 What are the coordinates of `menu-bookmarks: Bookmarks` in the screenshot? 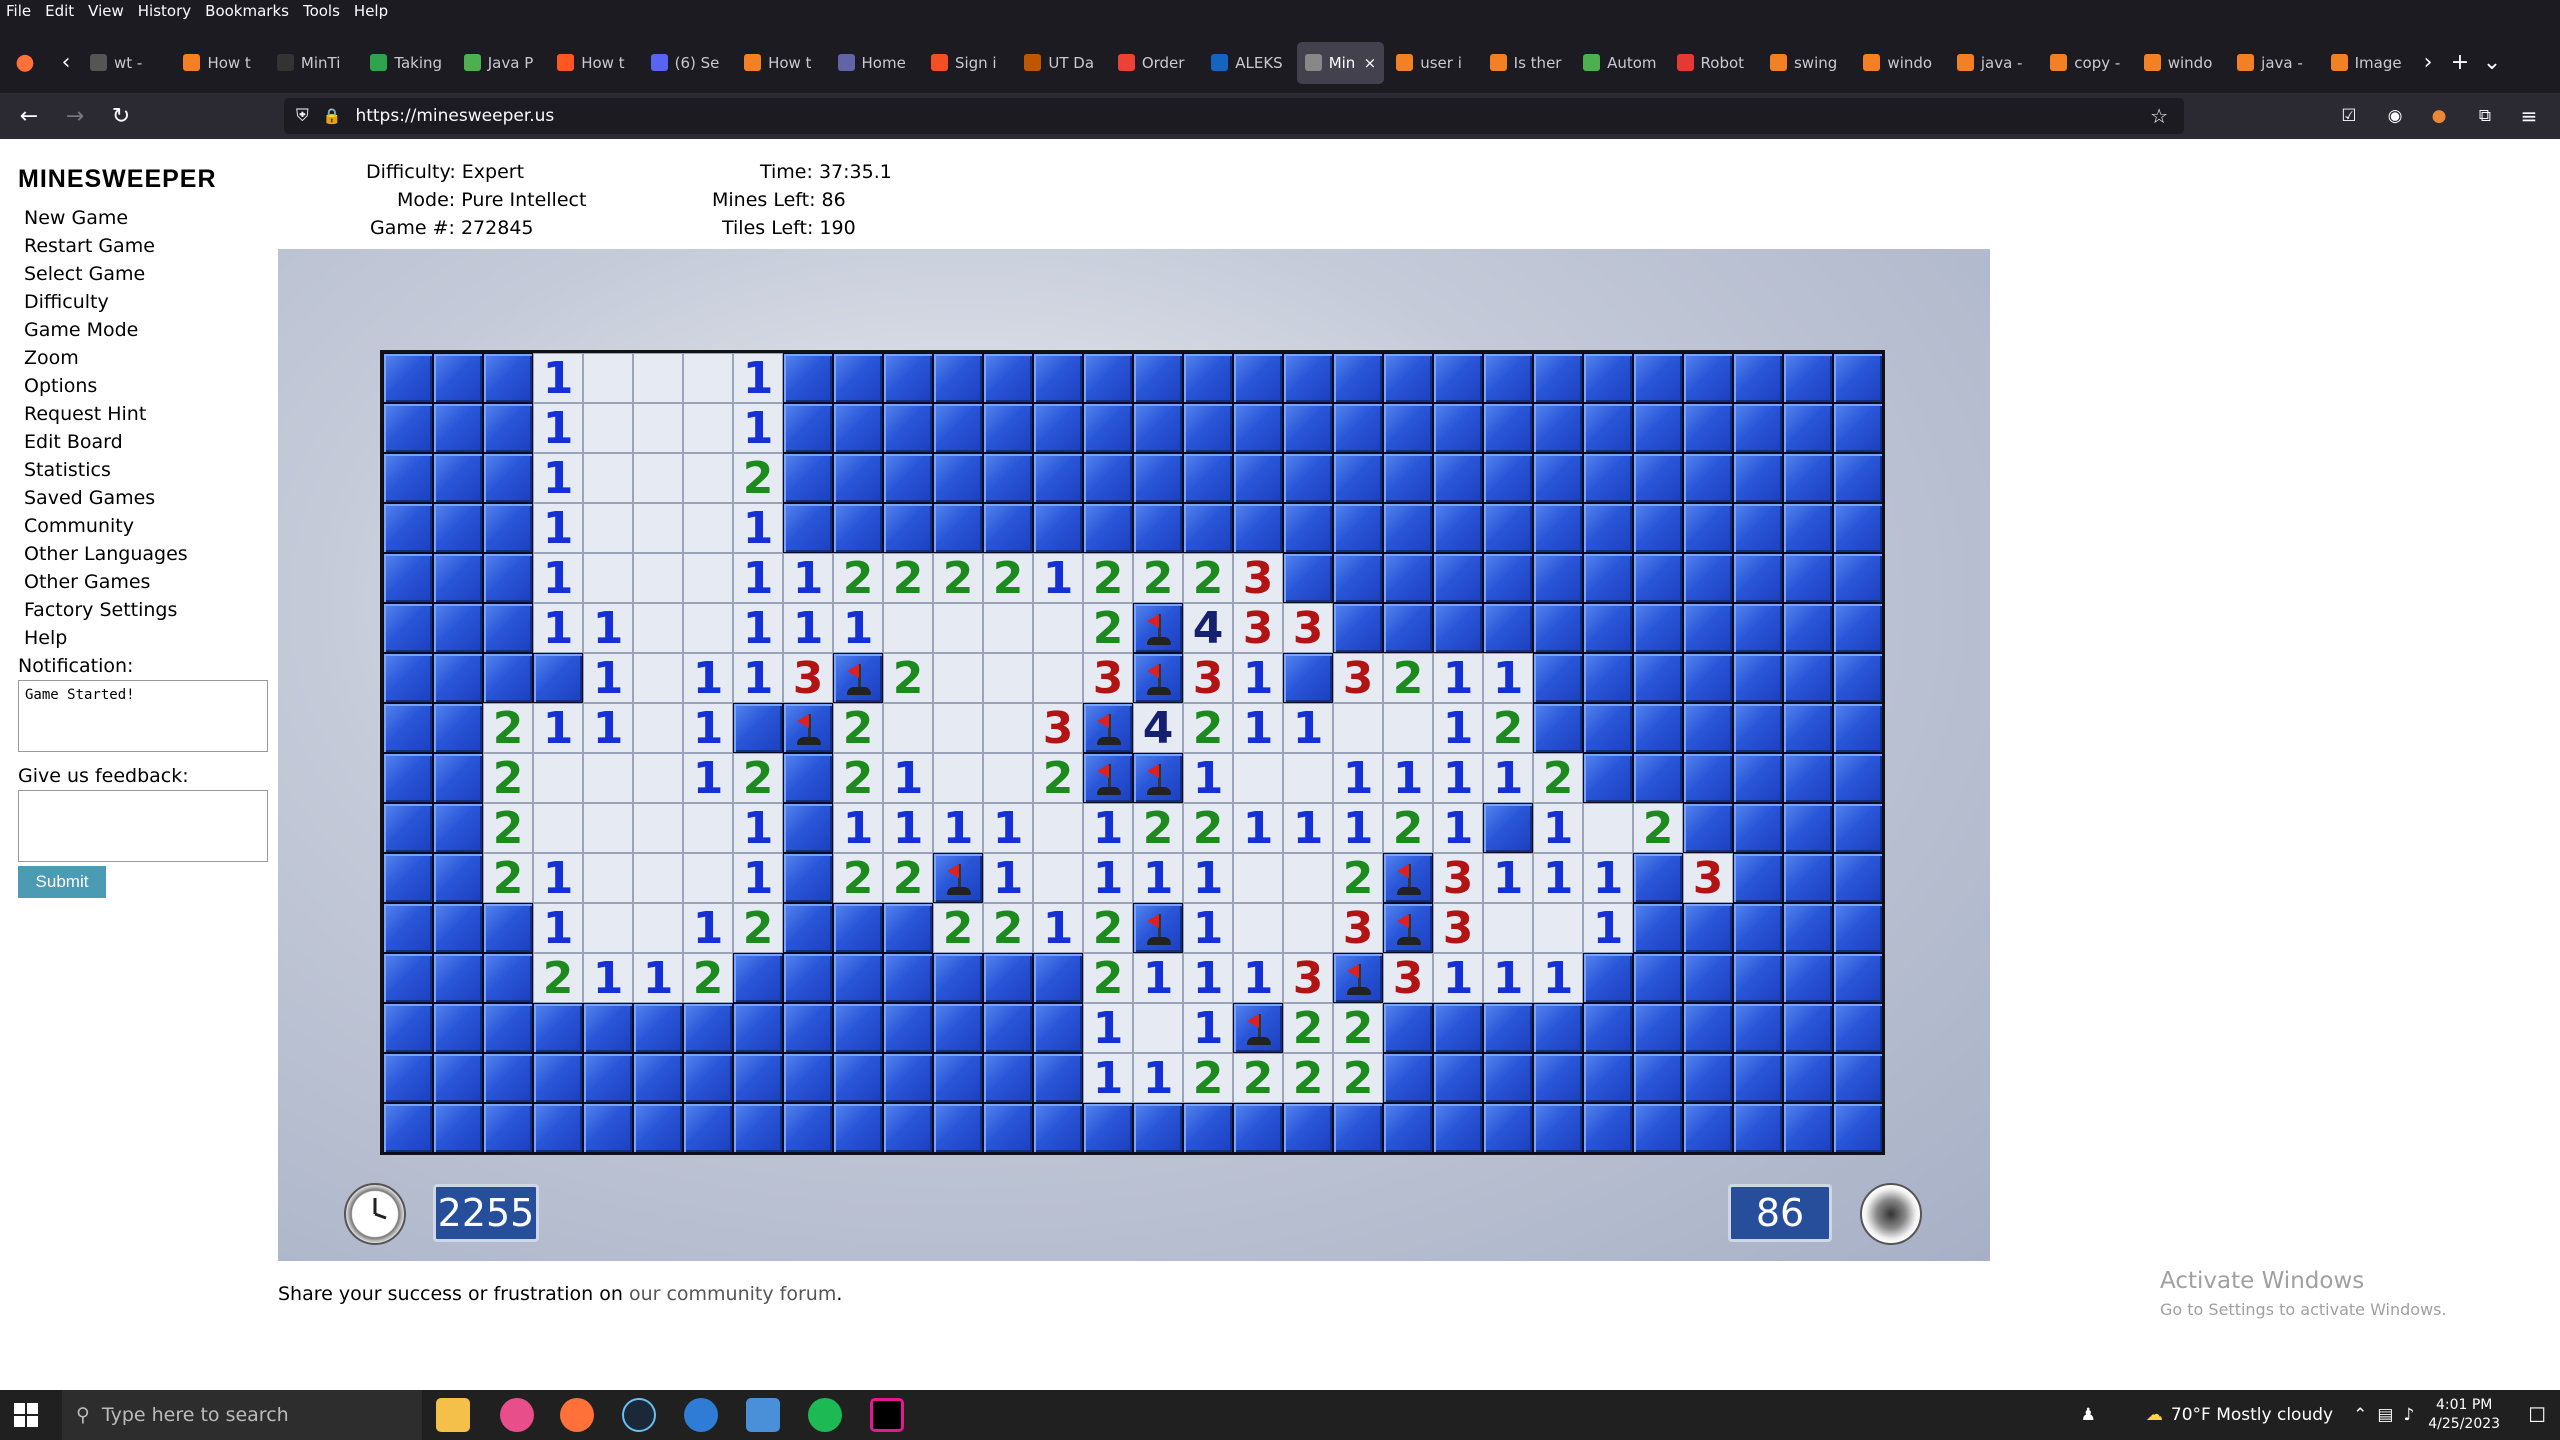 It's located at (247, 11).